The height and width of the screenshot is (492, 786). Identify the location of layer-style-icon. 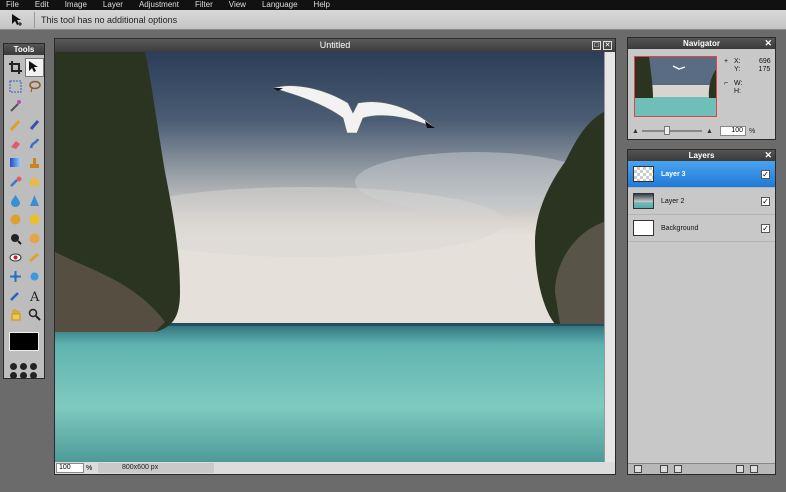
(638, 469).